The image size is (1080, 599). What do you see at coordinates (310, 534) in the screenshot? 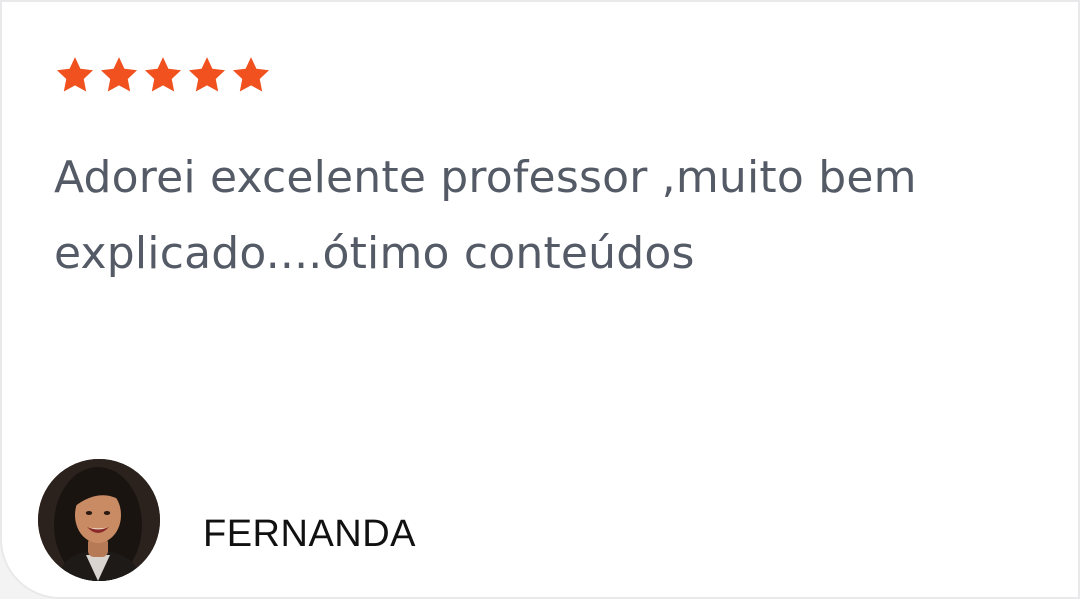
I see `author-name: FERNANDA` at bounding box center [310, 534].